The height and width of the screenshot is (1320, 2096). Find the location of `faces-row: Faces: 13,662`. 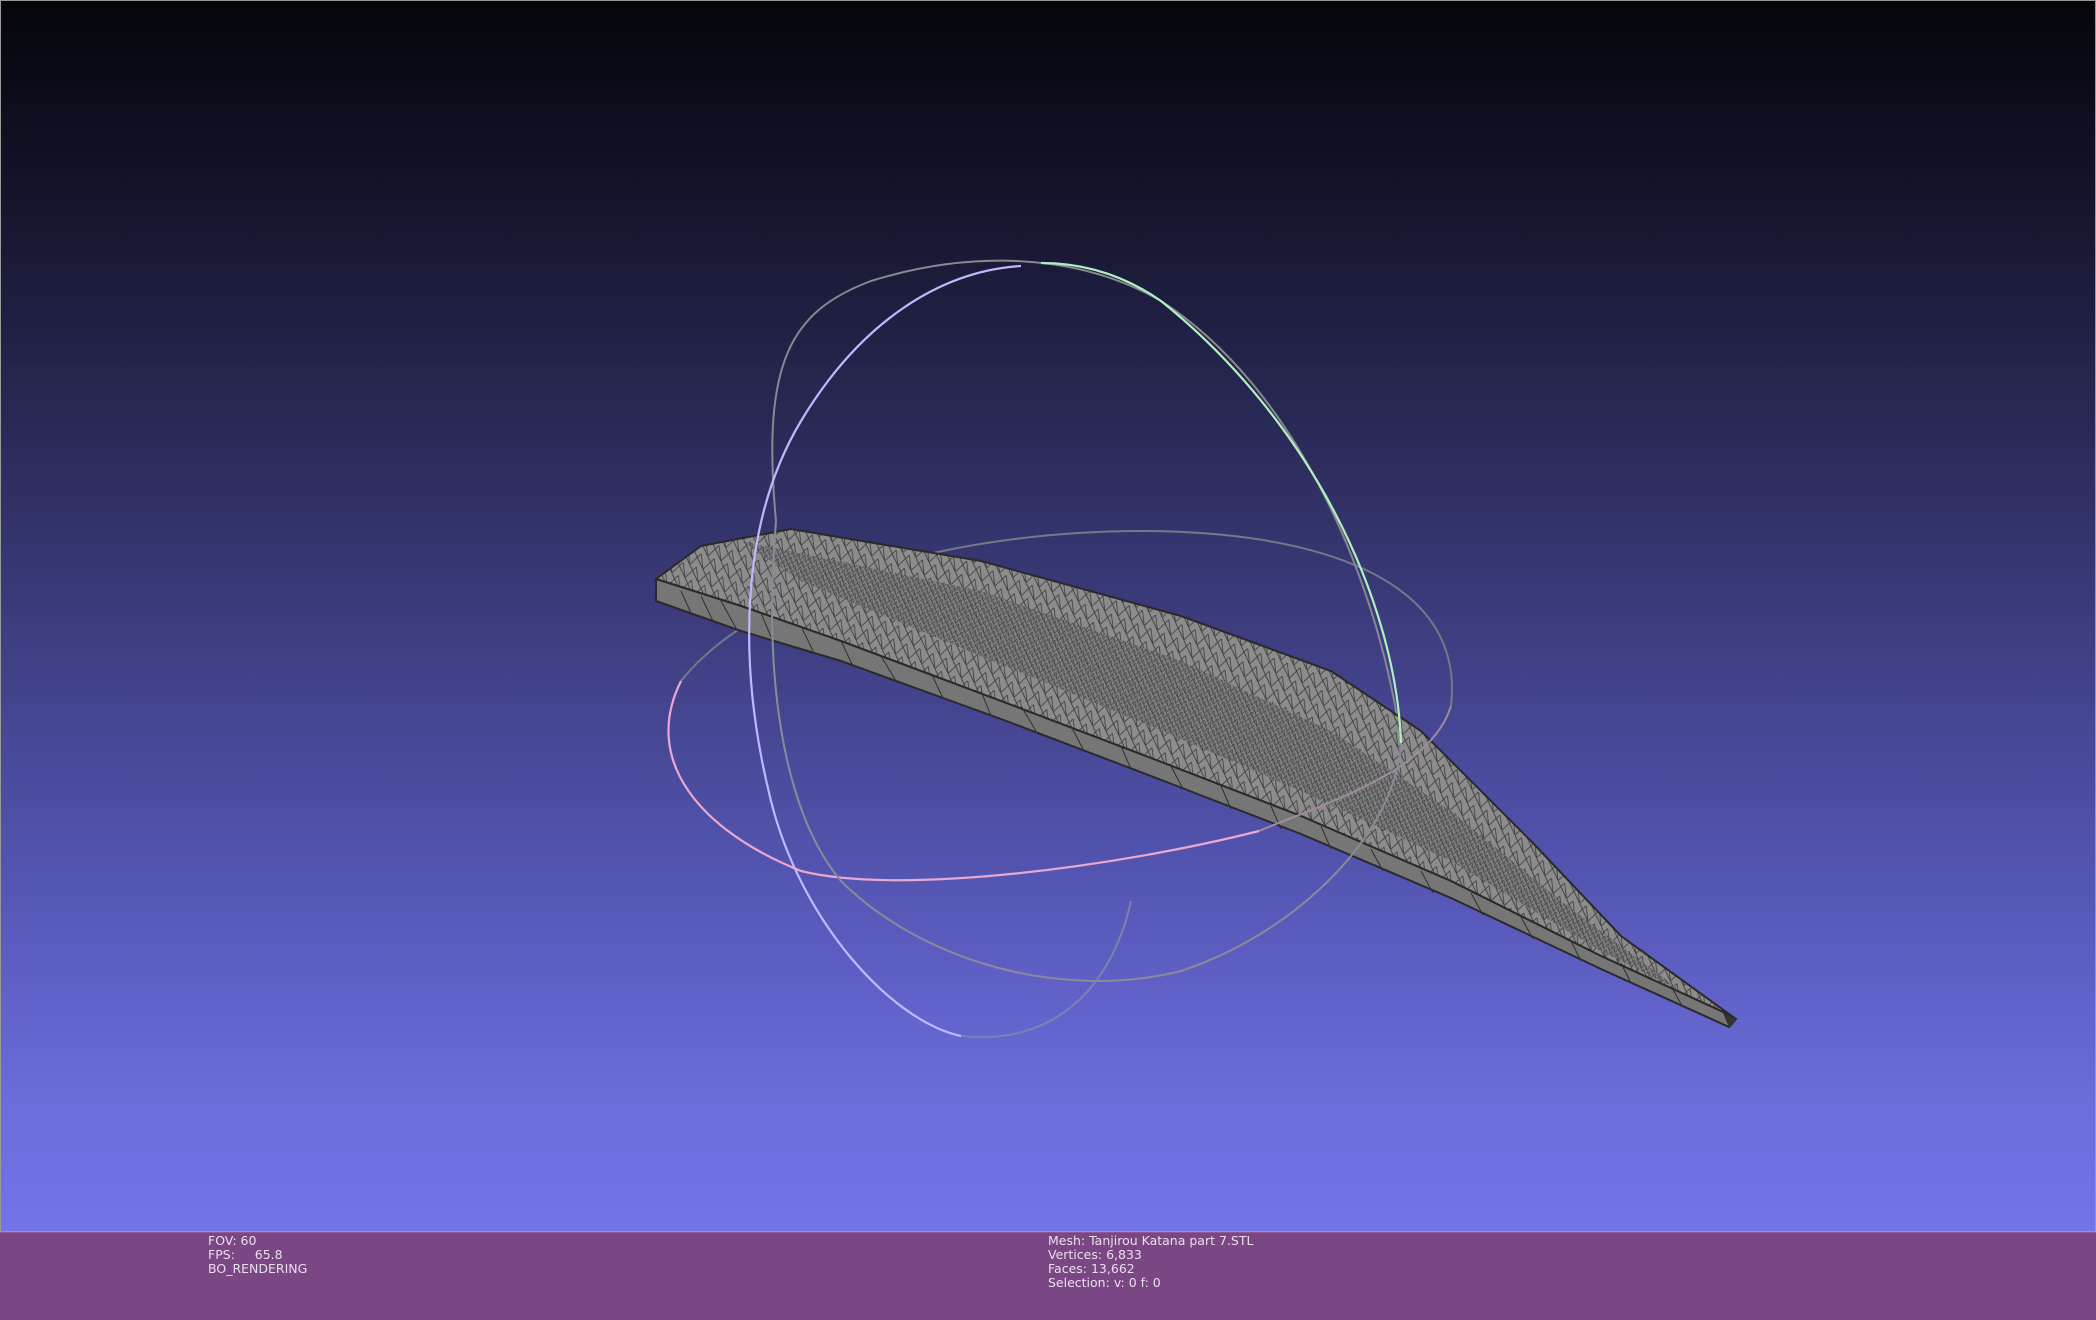

faces-row: Faces: 13,662 is located at coordinates (1150, 1269).